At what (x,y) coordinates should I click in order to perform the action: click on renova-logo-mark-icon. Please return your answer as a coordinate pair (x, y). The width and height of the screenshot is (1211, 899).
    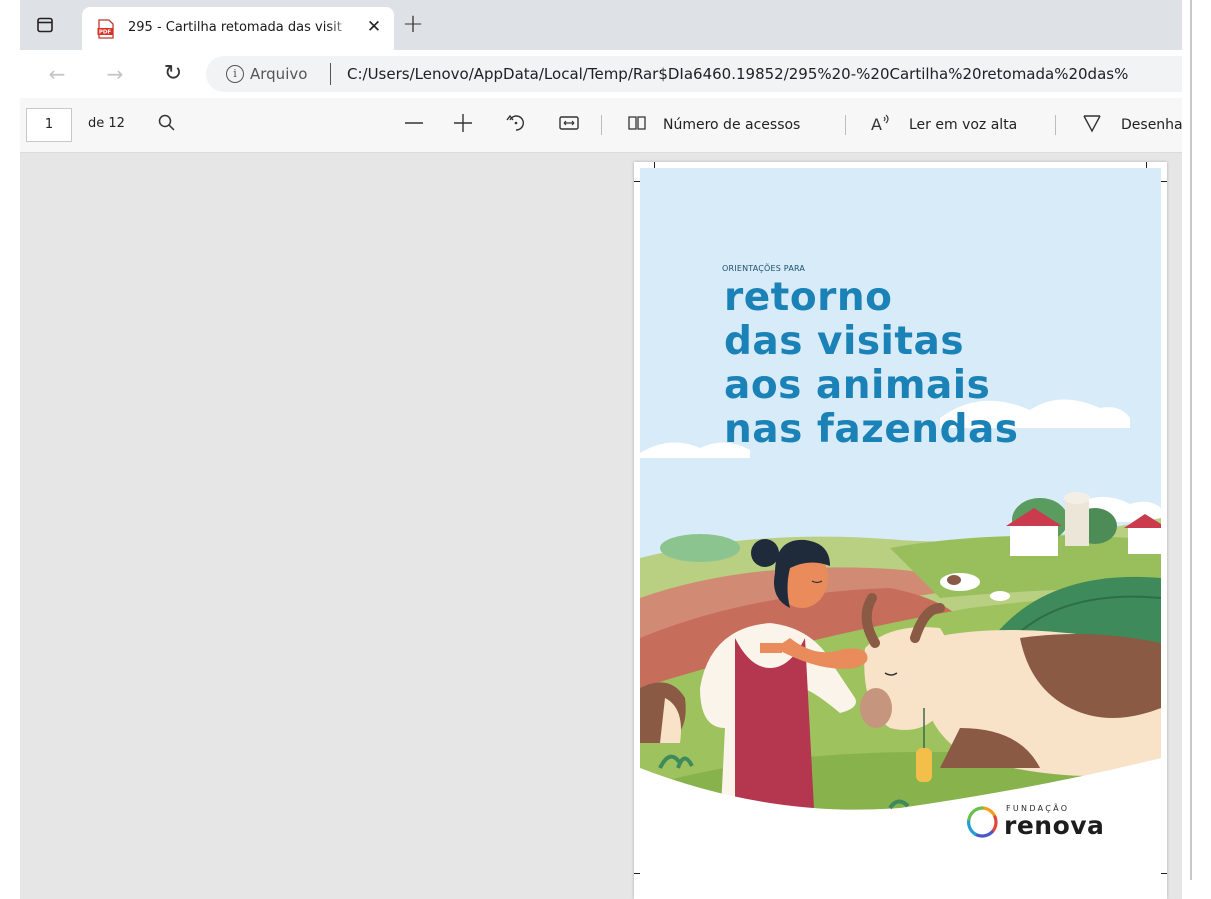
    Looking at the image, I should click on (982, 822).